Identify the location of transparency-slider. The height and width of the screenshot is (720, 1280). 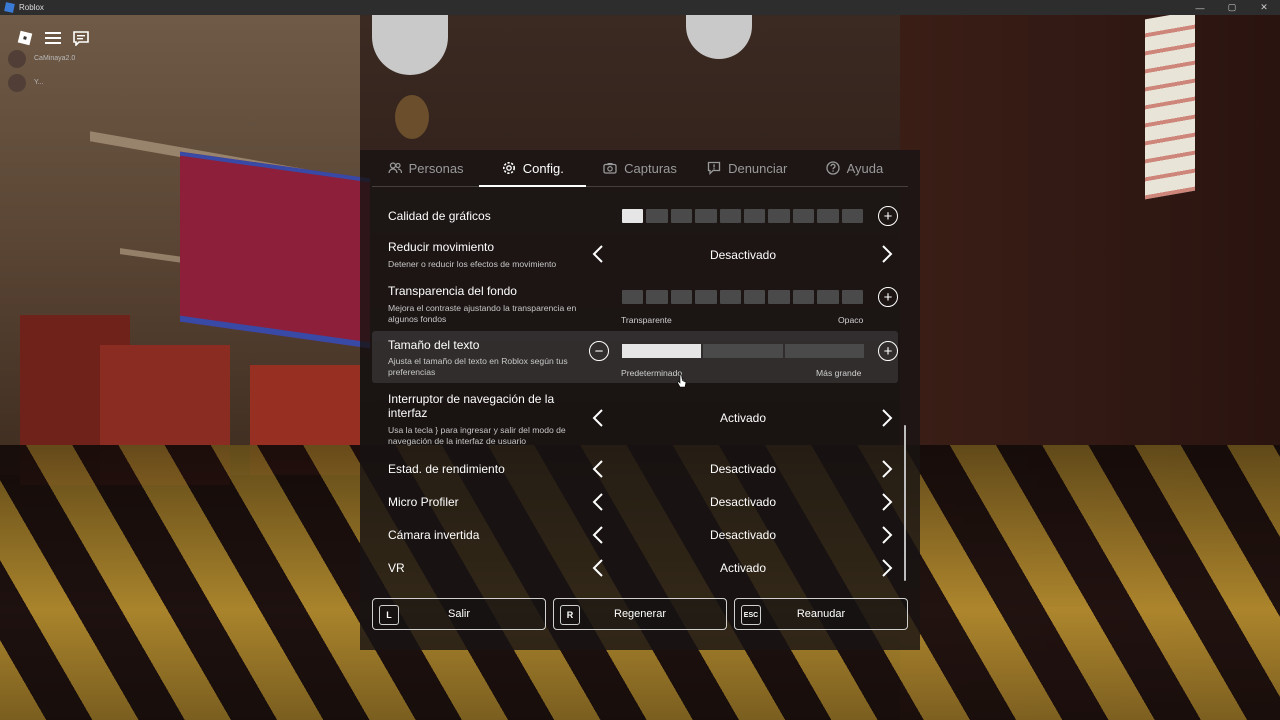
(742, 297).